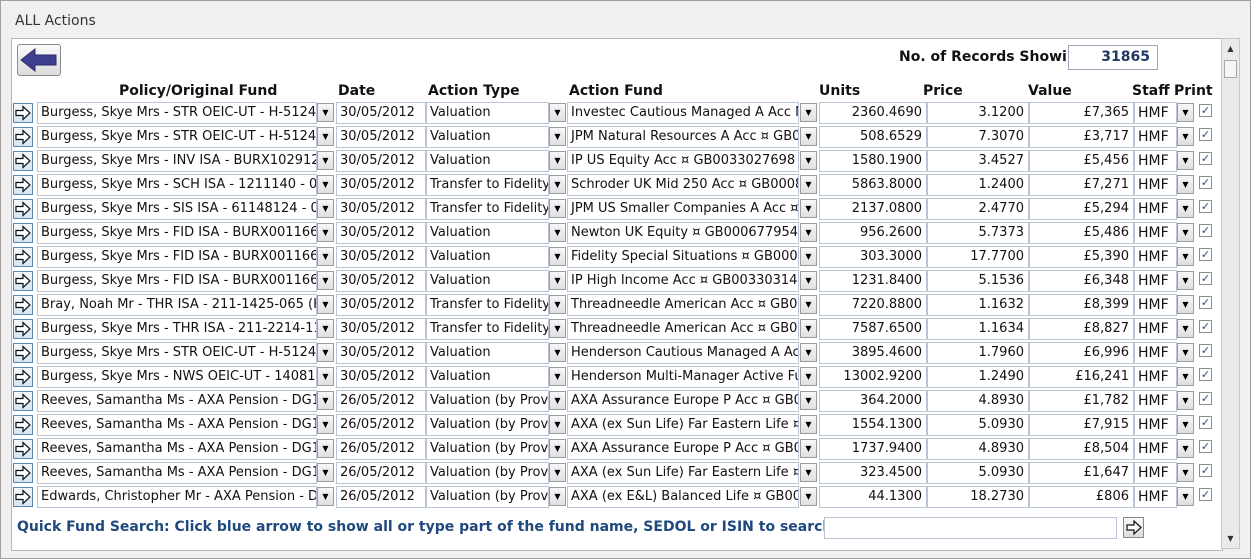 This screenshot has height=559, width=1251. I want to click on units-cell: 7587.6500, so click(873, 329).